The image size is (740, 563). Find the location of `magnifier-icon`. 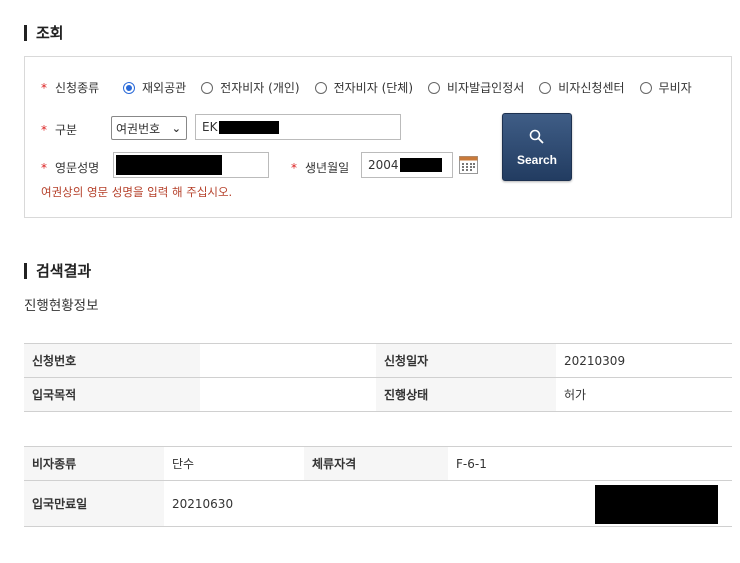

magnifier-icon is located at coordinates (537, 138).